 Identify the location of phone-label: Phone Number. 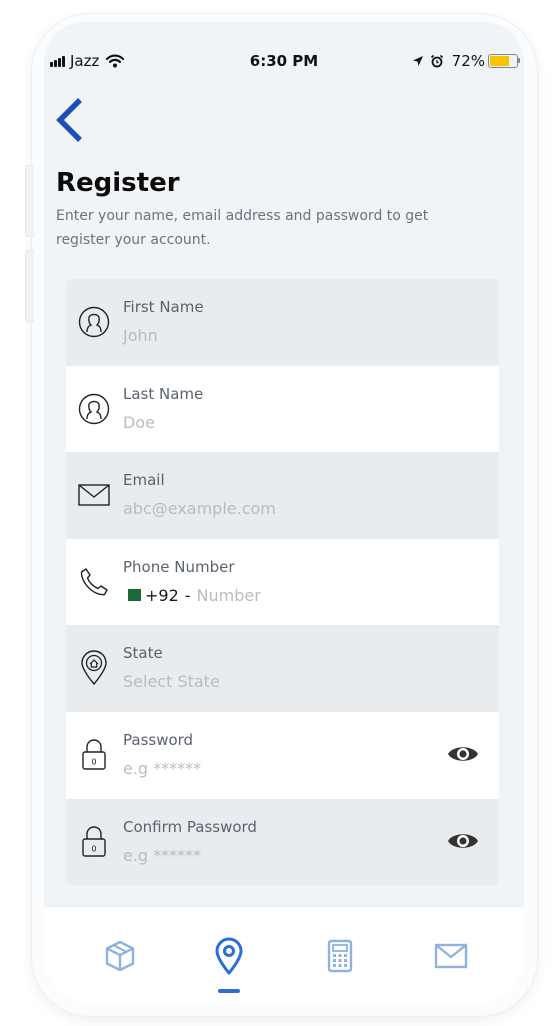
(179, 566).